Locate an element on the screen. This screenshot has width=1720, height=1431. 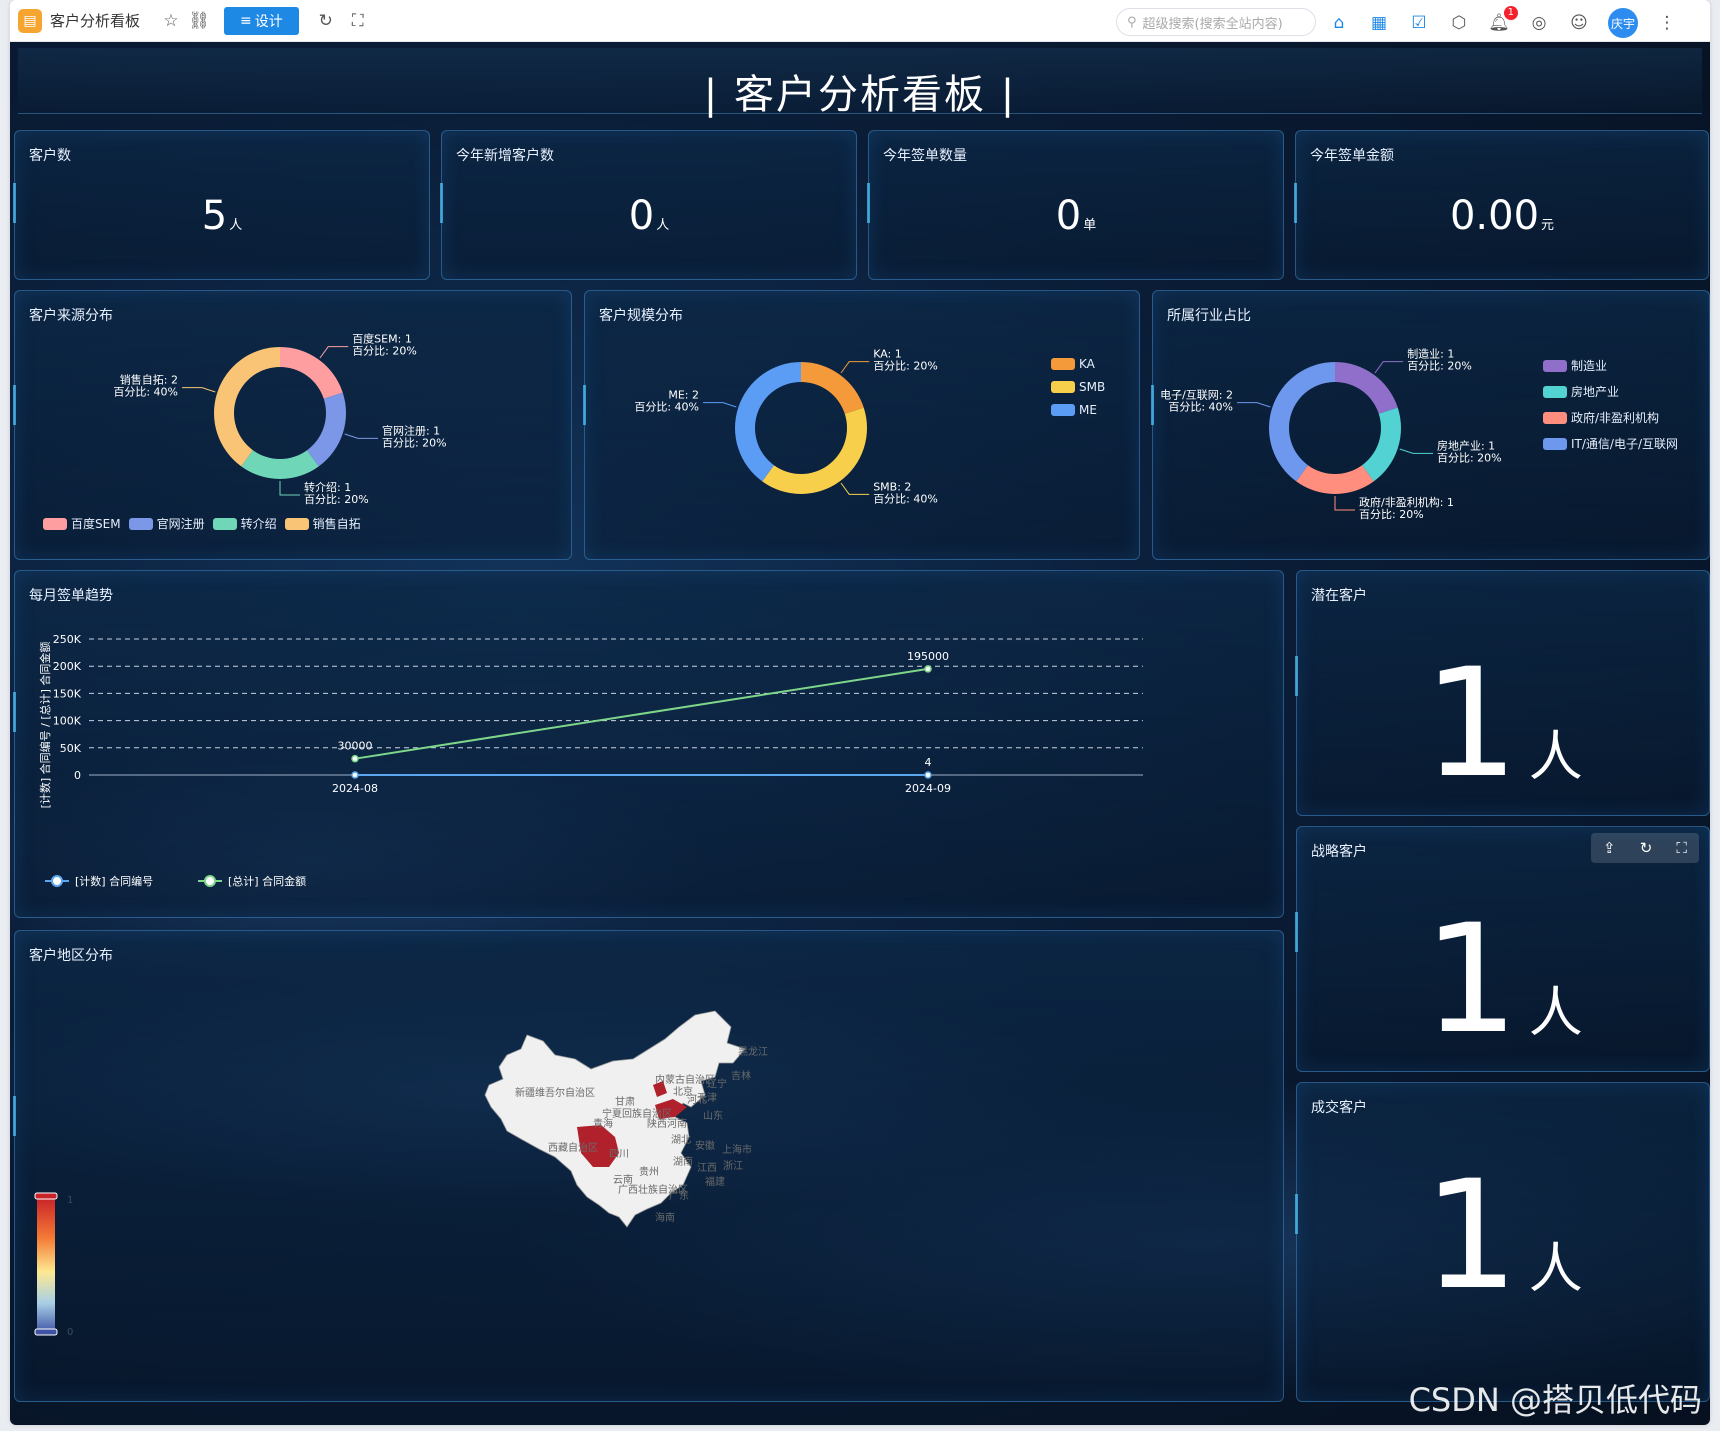
user-icon: ☺ is located at coordinates (1579, 23).